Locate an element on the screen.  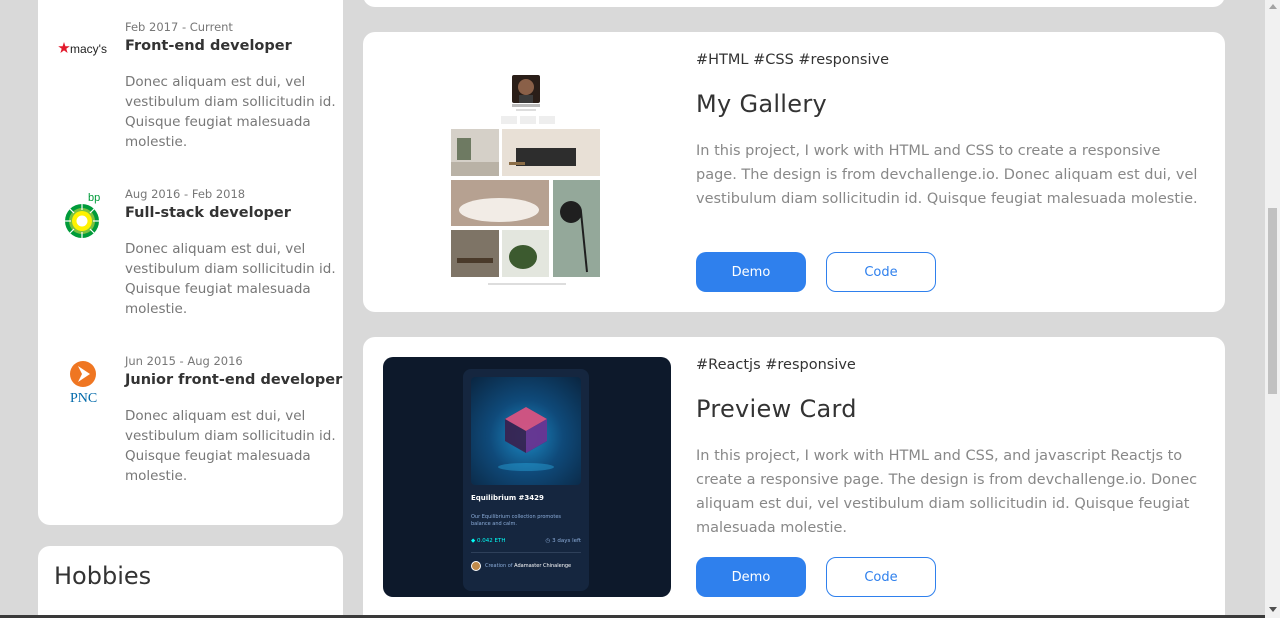
vertical-scrollbar is located at coordinates (1272, 309).